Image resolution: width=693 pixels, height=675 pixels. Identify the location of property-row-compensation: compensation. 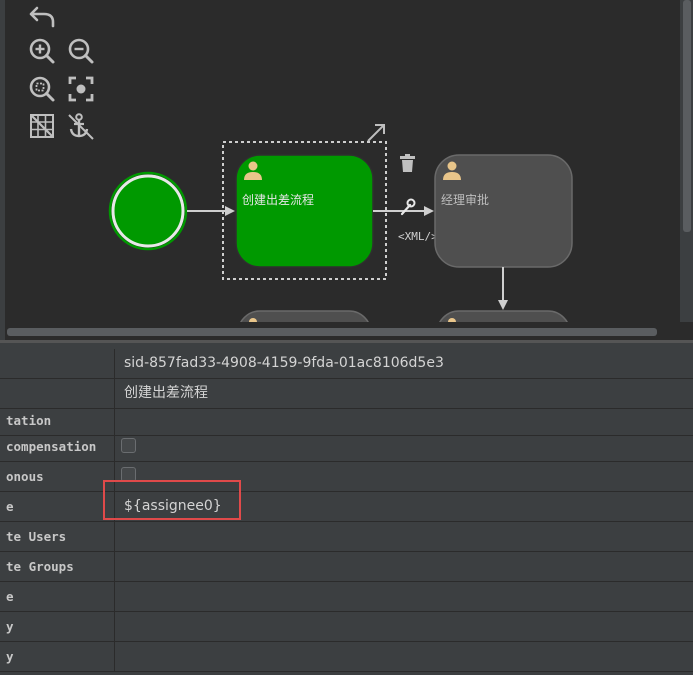
(346, 447).